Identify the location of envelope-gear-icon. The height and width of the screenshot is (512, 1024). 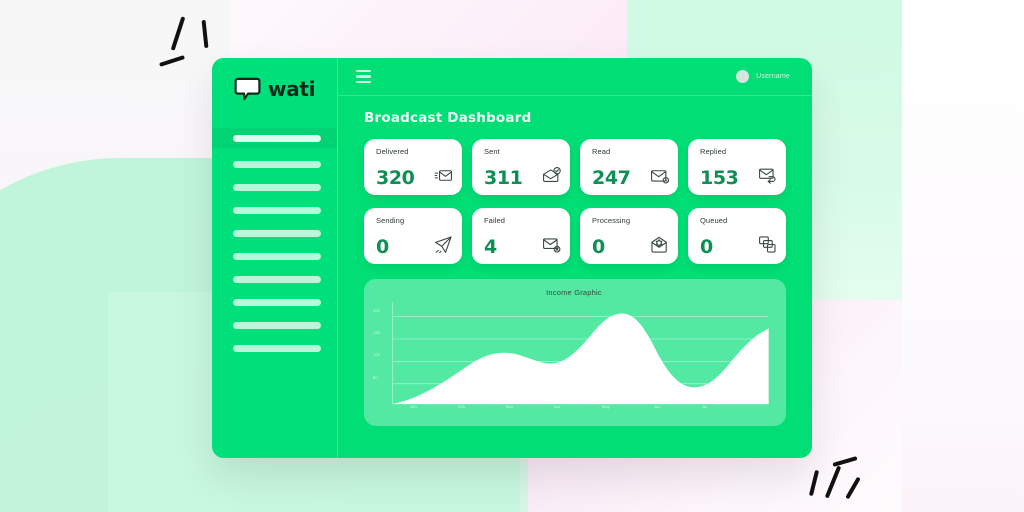
(659, 244).